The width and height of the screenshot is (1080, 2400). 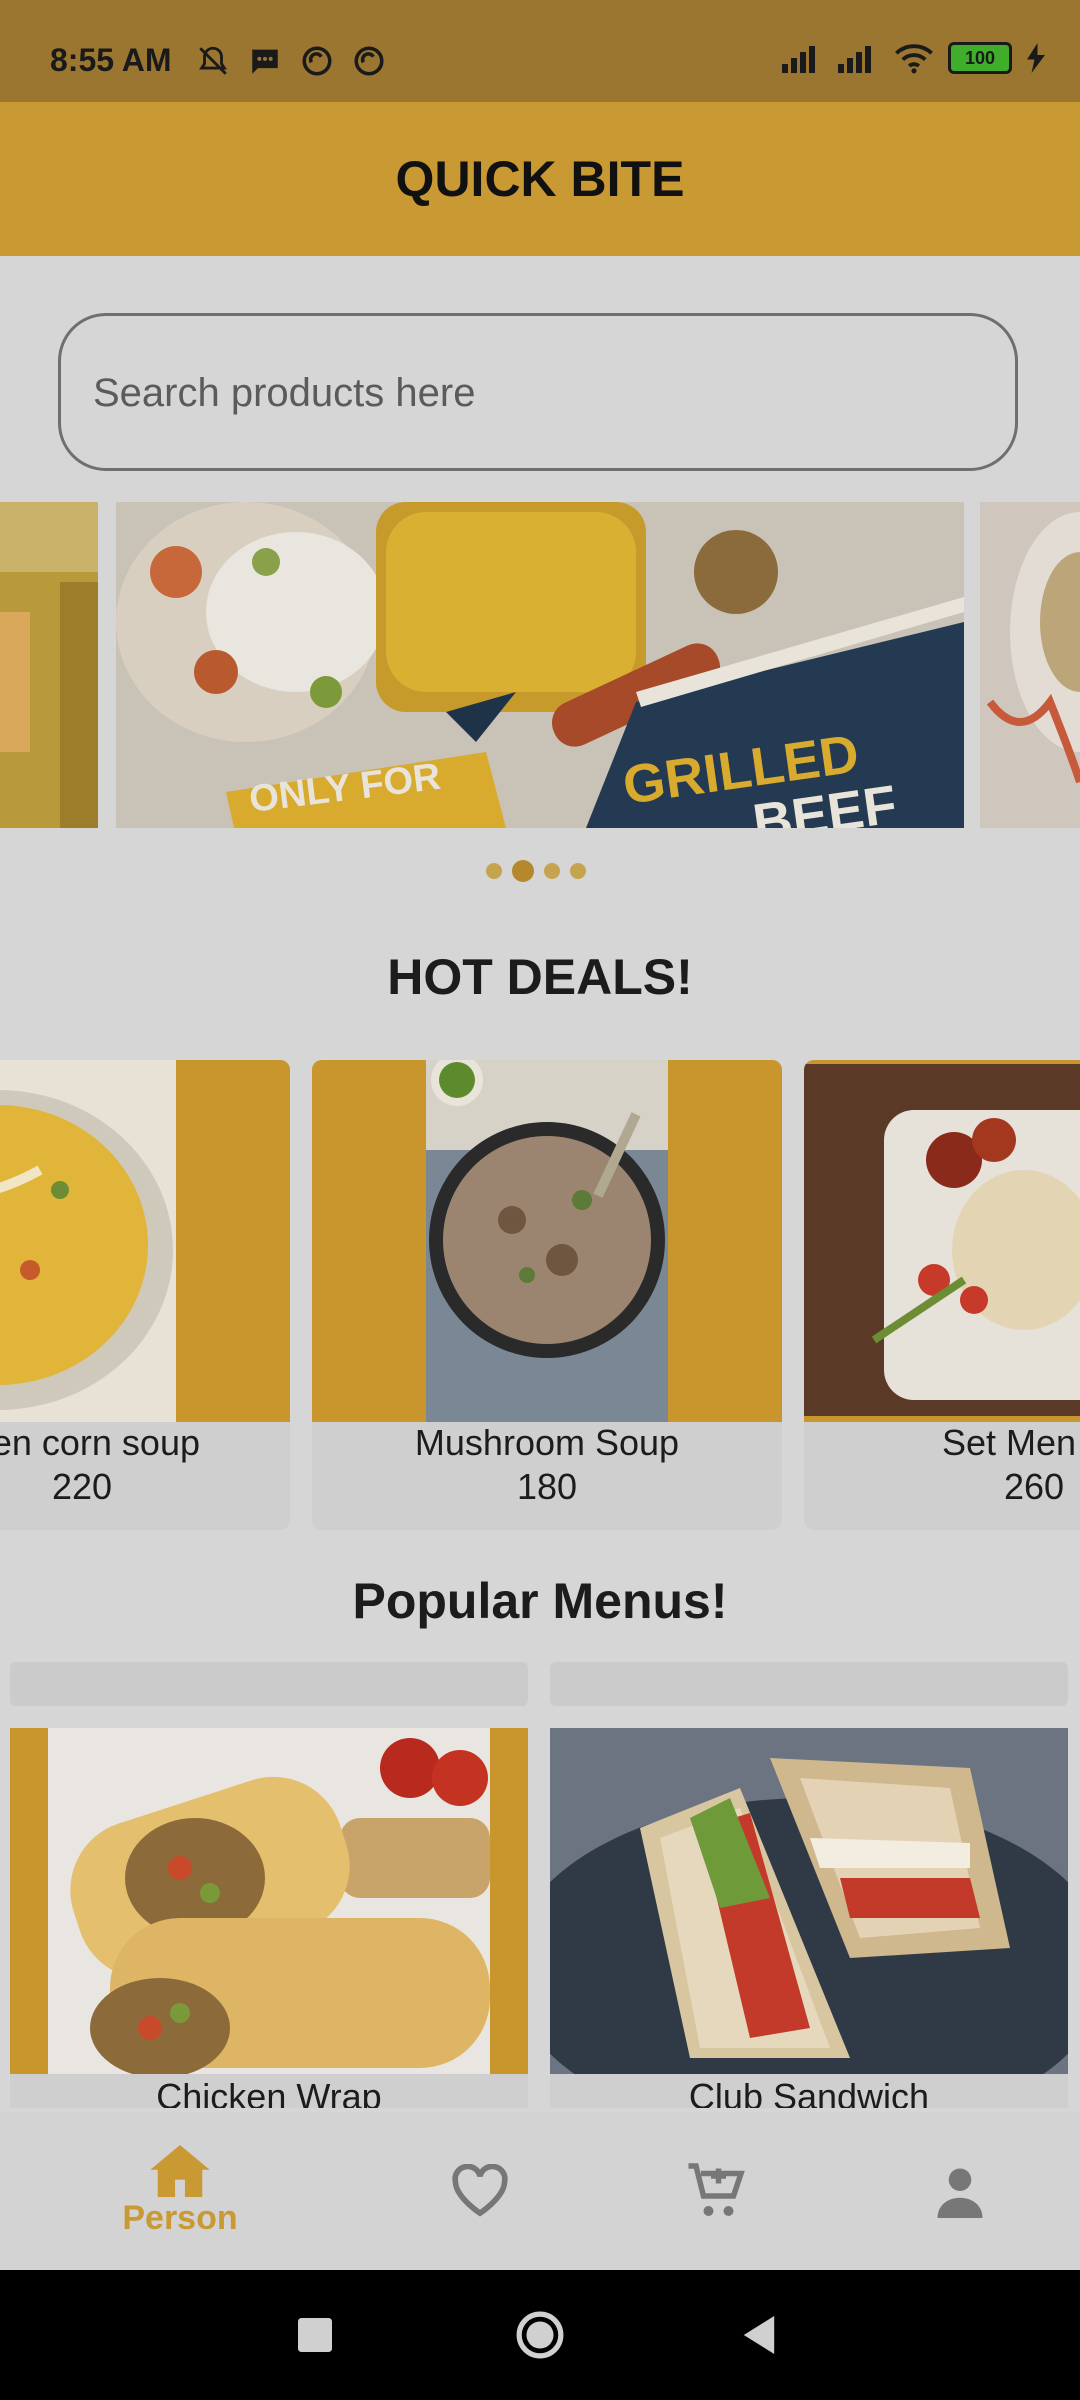 I want to click on promo-carousel: GRILLED BEEF ONLY FOR, so click(x=540, y=665).